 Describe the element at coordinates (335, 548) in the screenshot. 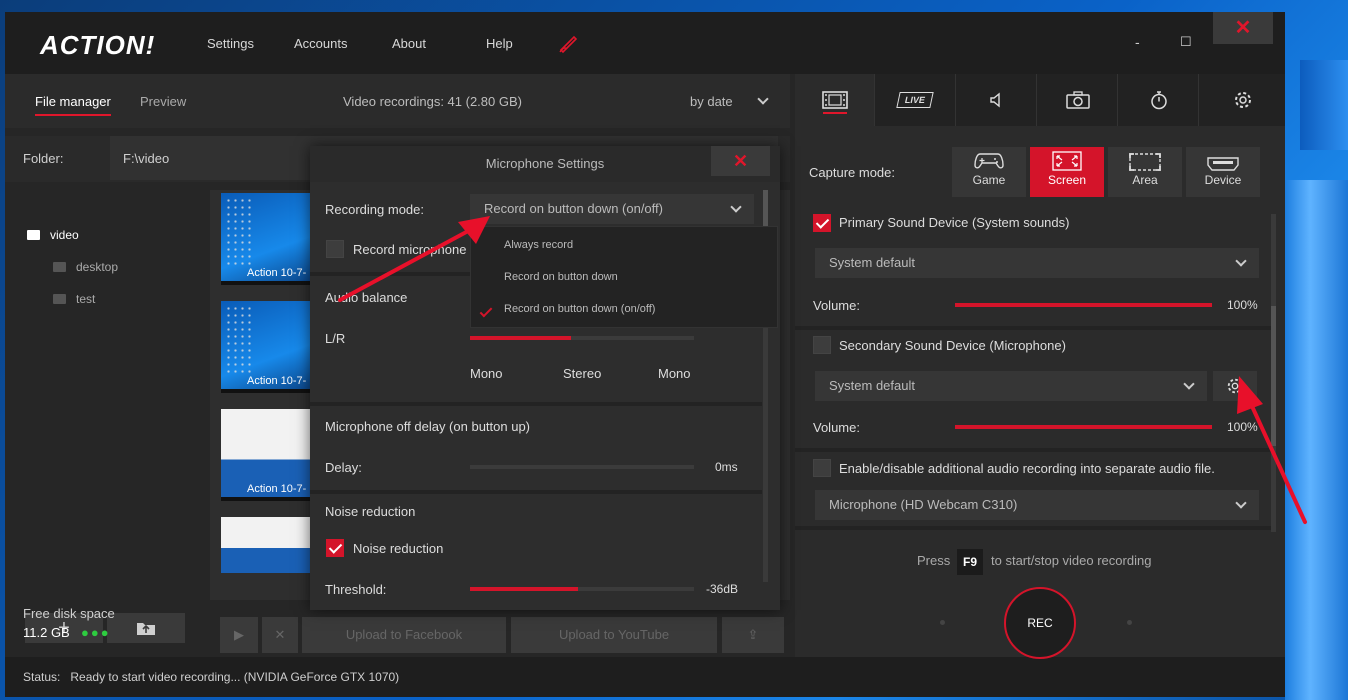

I see `noise-reduction-checkbox` at that location.